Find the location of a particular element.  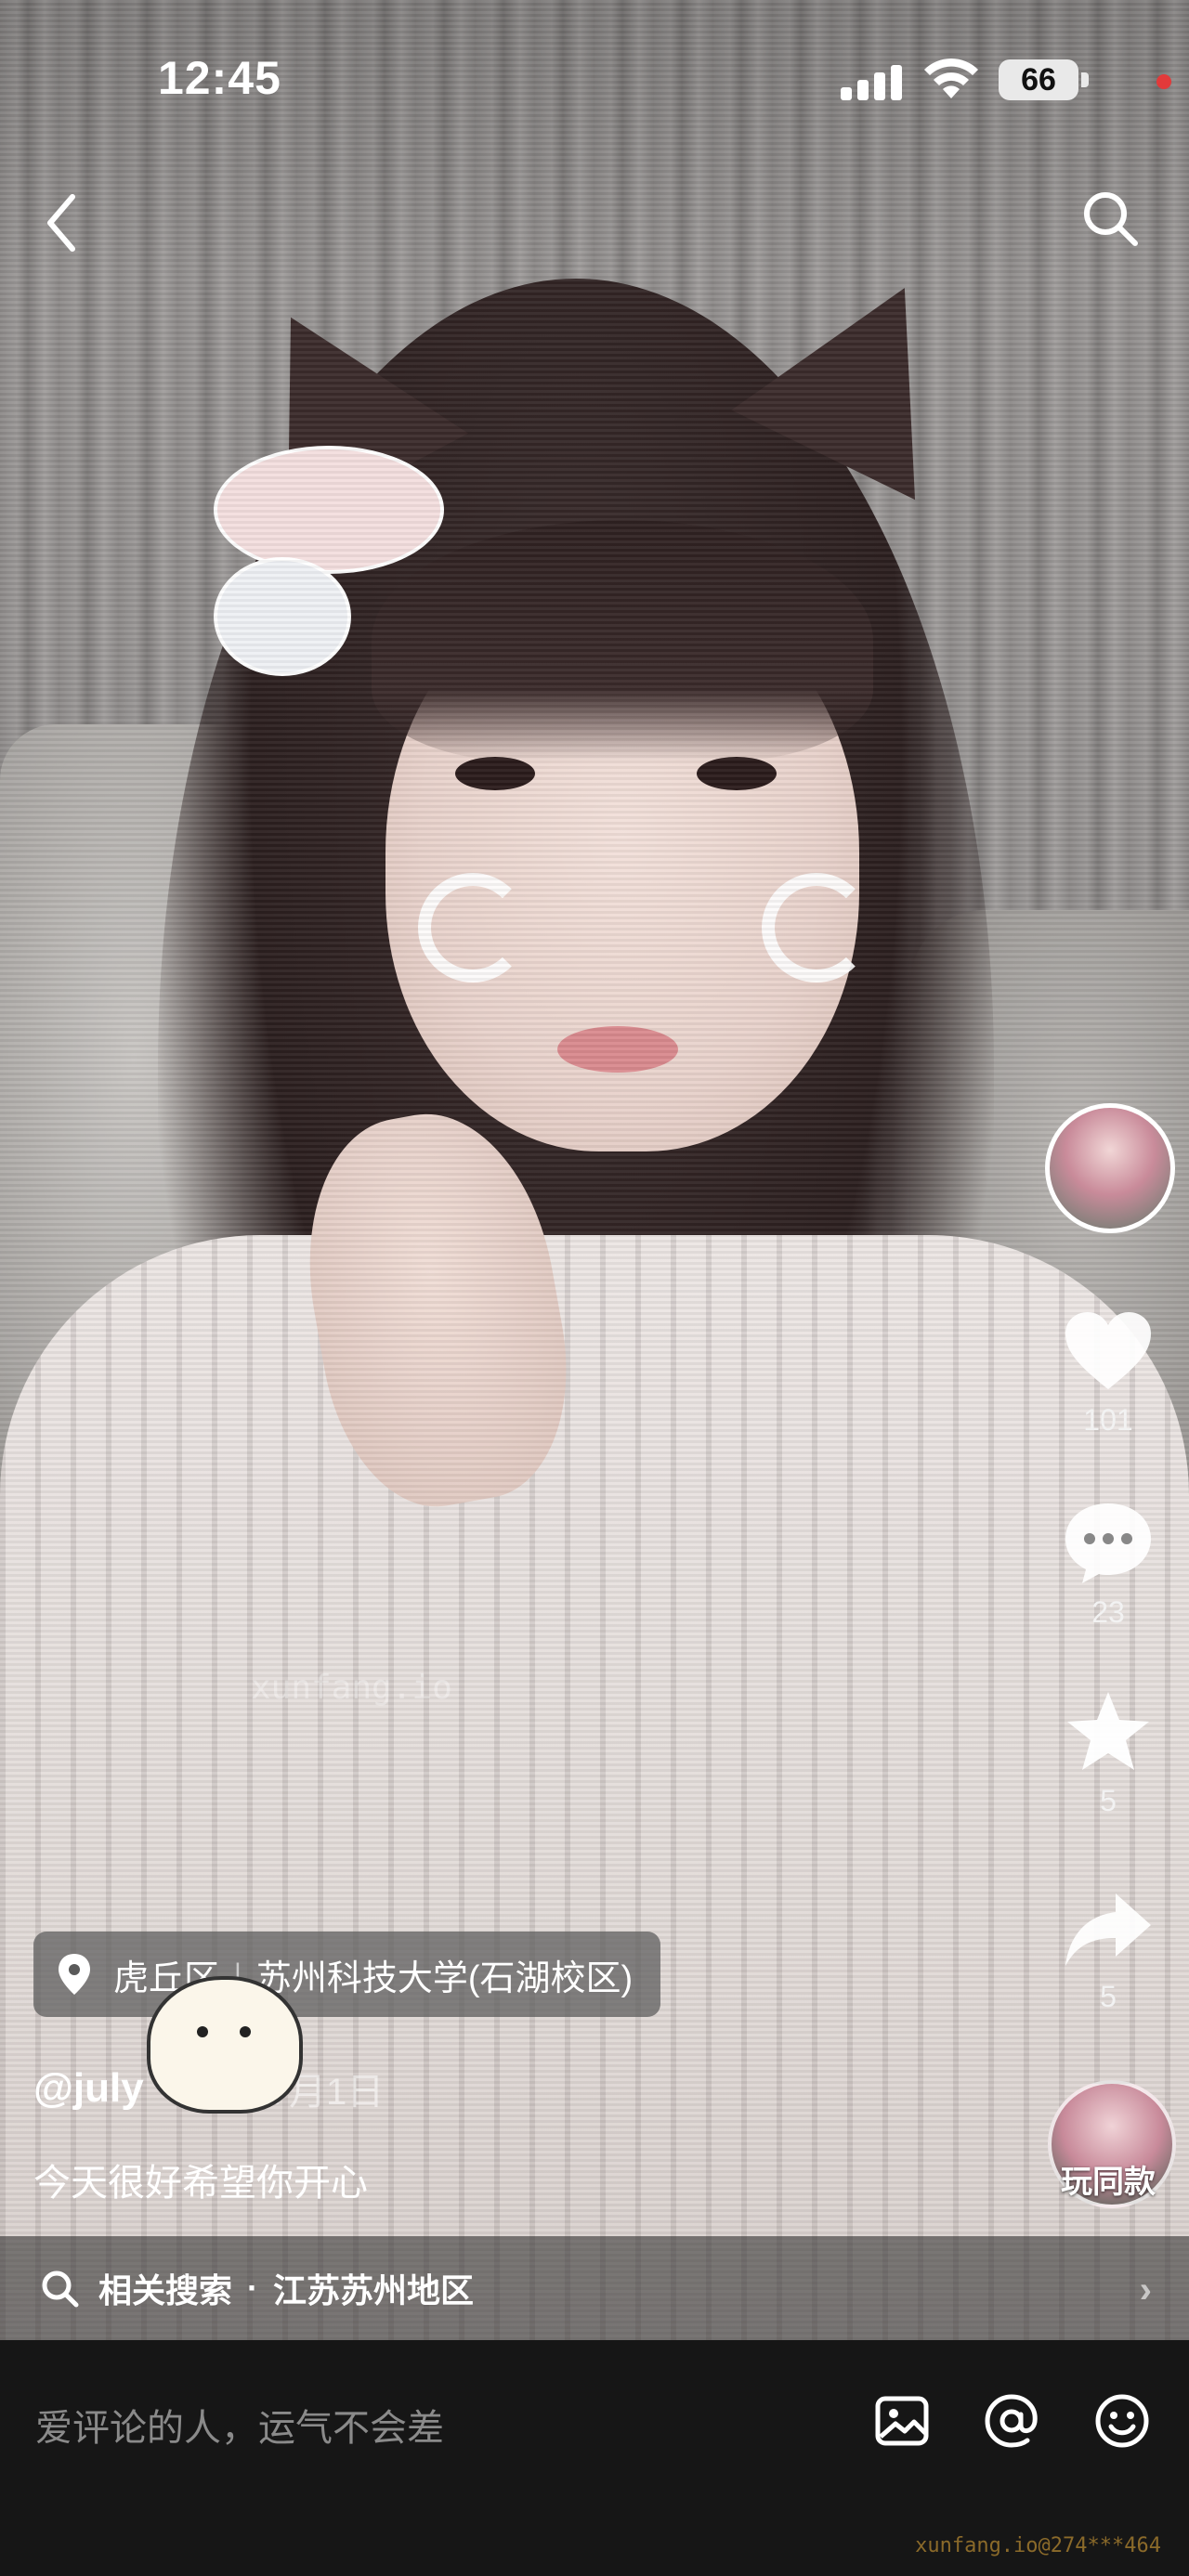

watermark: xunfang.io is located at coordinates (351, 1688).